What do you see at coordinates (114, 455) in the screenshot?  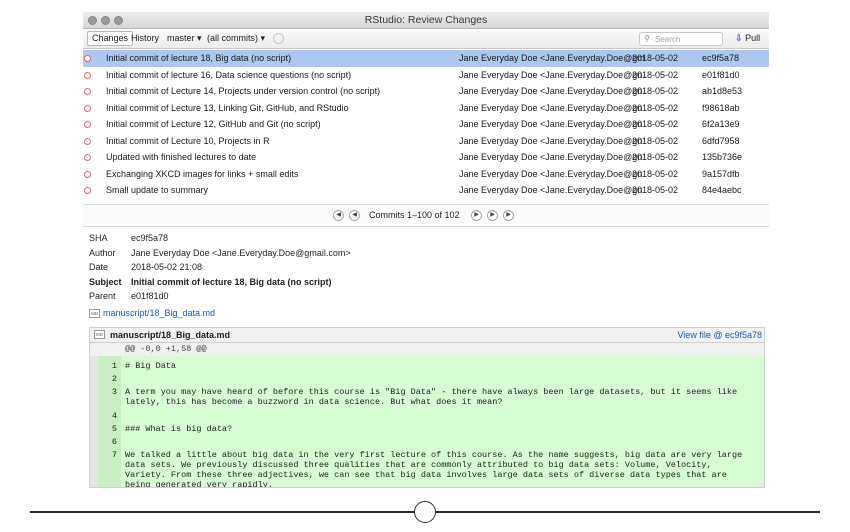 I see `diff-line-number: 7` at bounding box center [114, 455].